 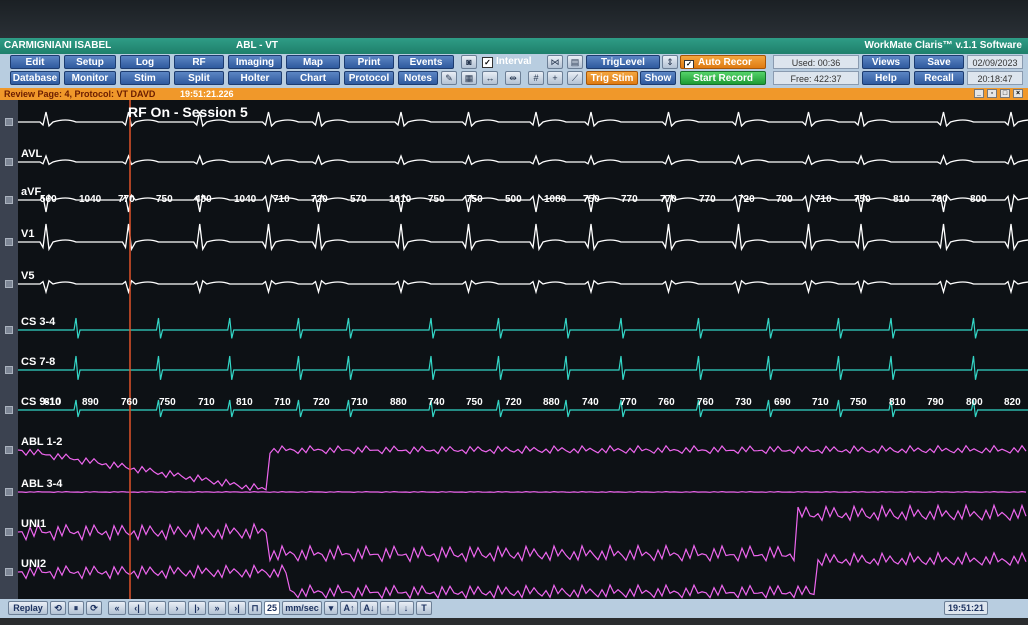 I want to click on split-button: Split, so click(x=199, y=78).